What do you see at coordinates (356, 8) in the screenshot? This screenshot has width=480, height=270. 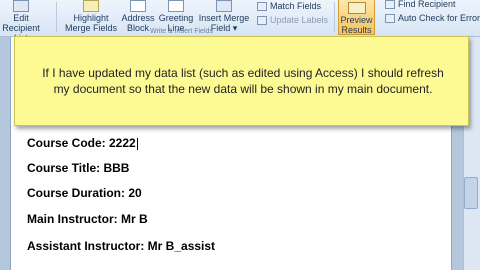 I see `preview-results-icon` at bounding box center [356, 8].